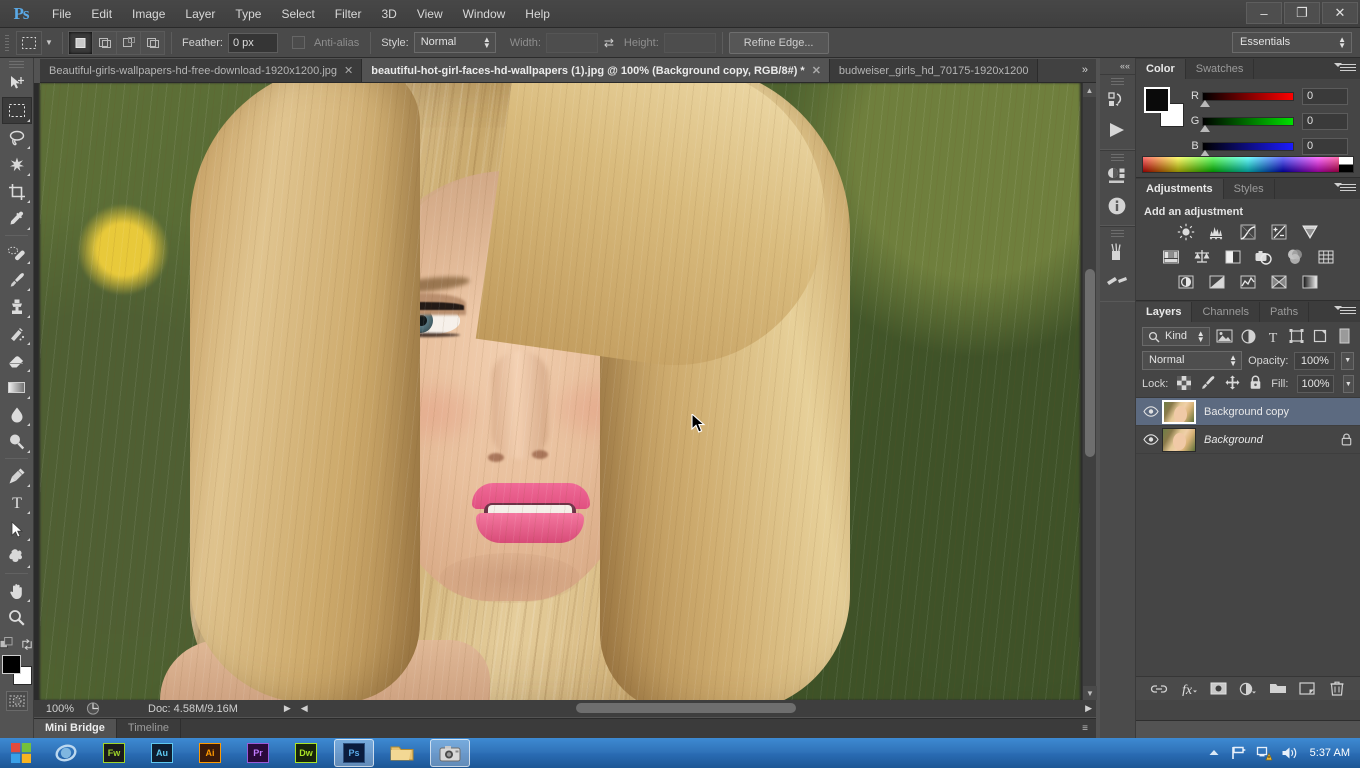 This screenshot has height=768, width=1360. I want to click on tab-paths: Paths, so click(1284, 312).